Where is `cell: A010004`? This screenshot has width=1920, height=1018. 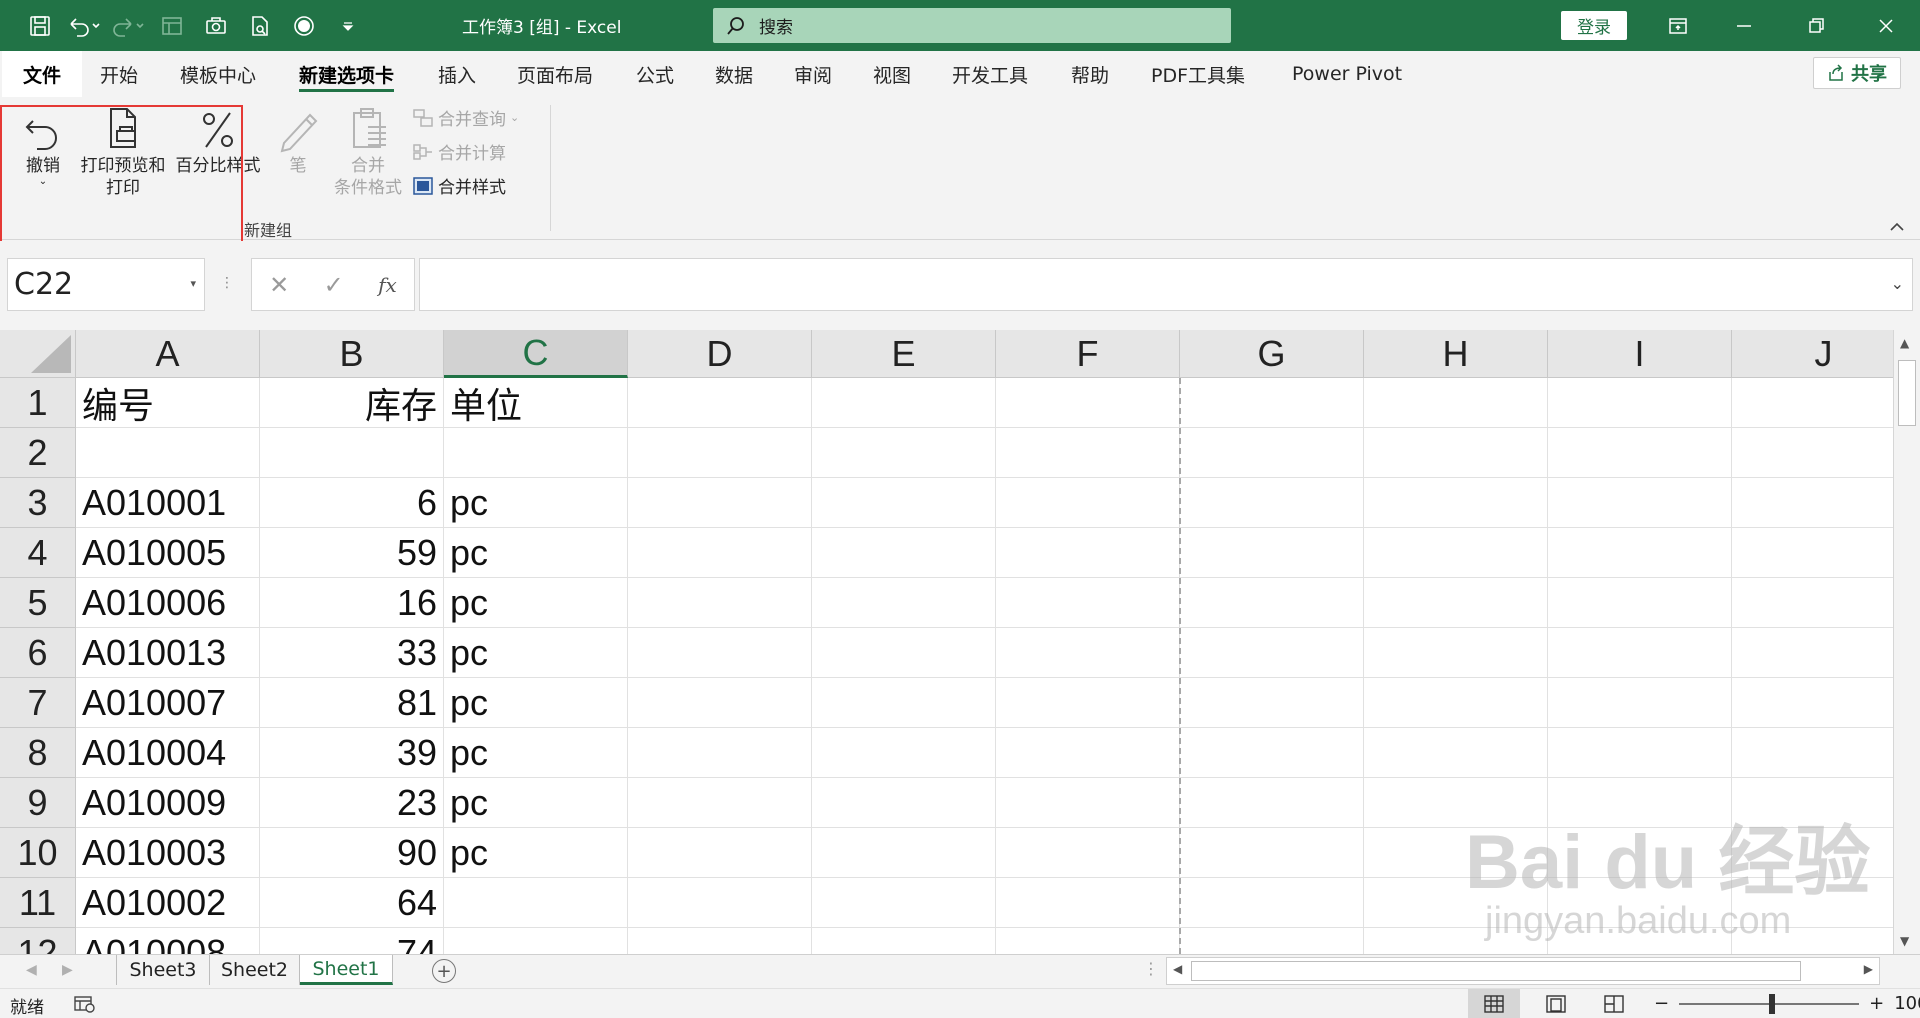
cell: A010004 is located at coordinates (168, 753).